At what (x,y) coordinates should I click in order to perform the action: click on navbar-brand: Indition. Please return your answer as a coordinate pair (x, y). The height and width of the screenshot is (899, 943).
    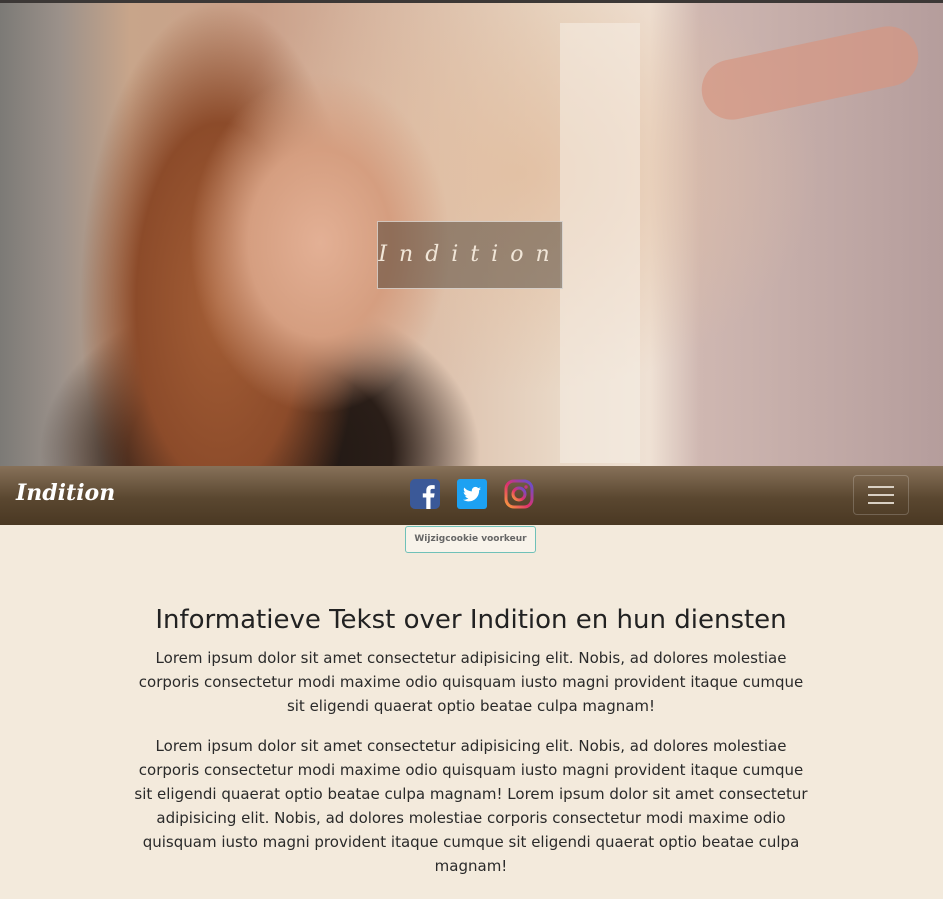
    Looking at the image, I should click on (65, 493).